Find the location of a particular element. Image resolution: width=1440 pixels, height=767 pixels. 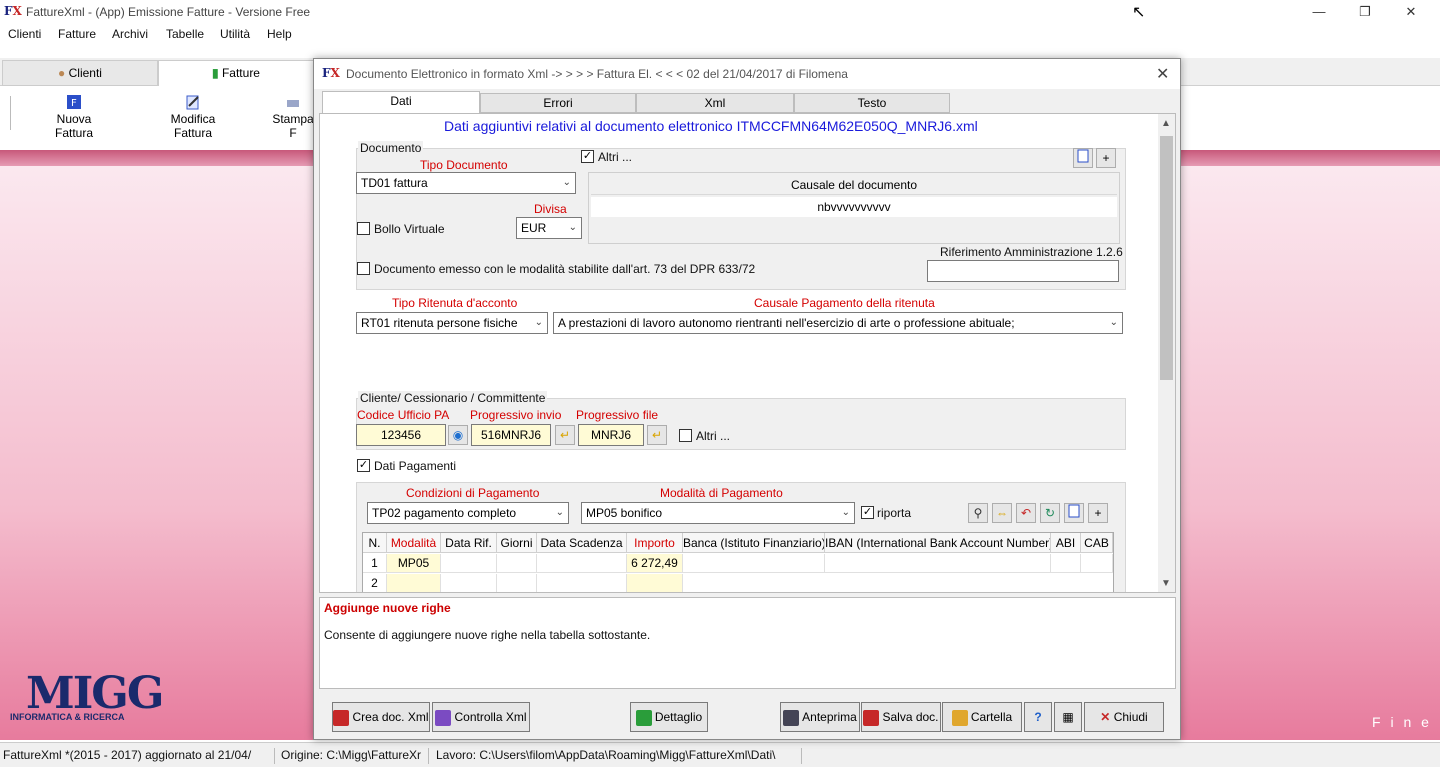

add-row-button: + is located at coordinates (1098, 513).